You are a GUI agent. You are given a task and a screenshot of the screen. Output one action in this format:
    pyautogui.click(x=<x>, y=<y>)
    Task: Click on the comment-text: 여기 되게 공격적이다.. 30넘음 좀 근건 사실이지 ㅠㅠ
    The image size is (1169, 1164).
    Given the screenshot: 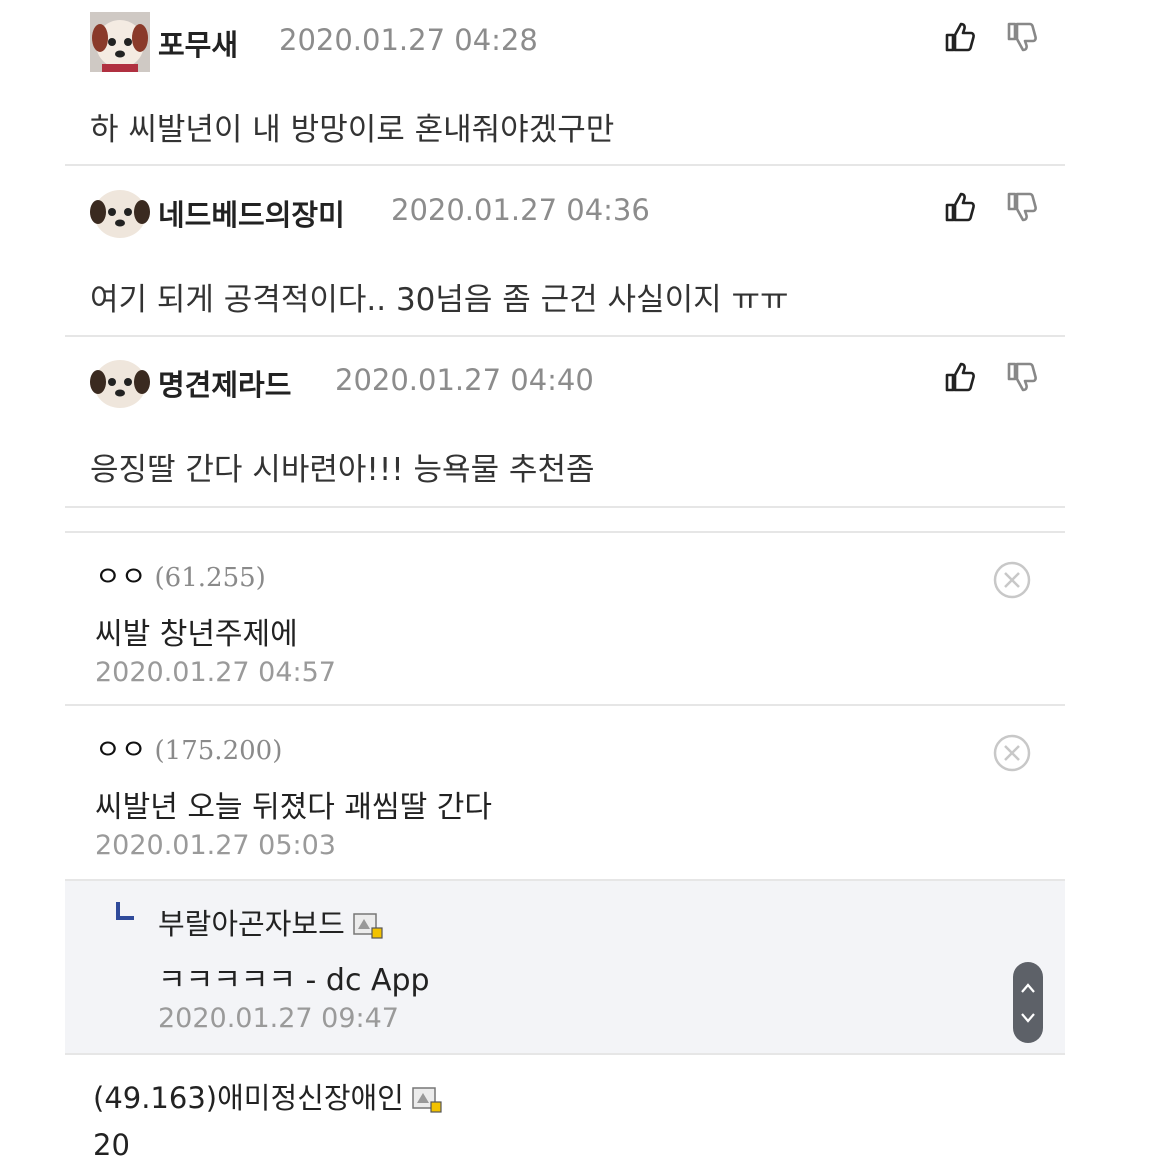 What is the action you would take?
    pyautogui.click(x=439, y=300)
    